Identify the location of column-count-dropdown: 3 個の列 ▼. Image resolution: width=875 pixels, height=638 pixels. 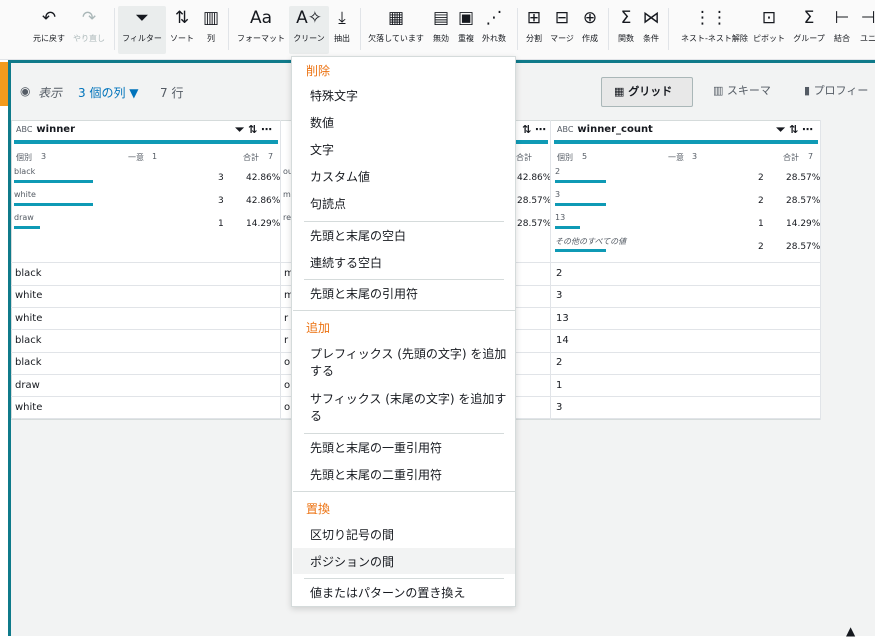
(108, 92).